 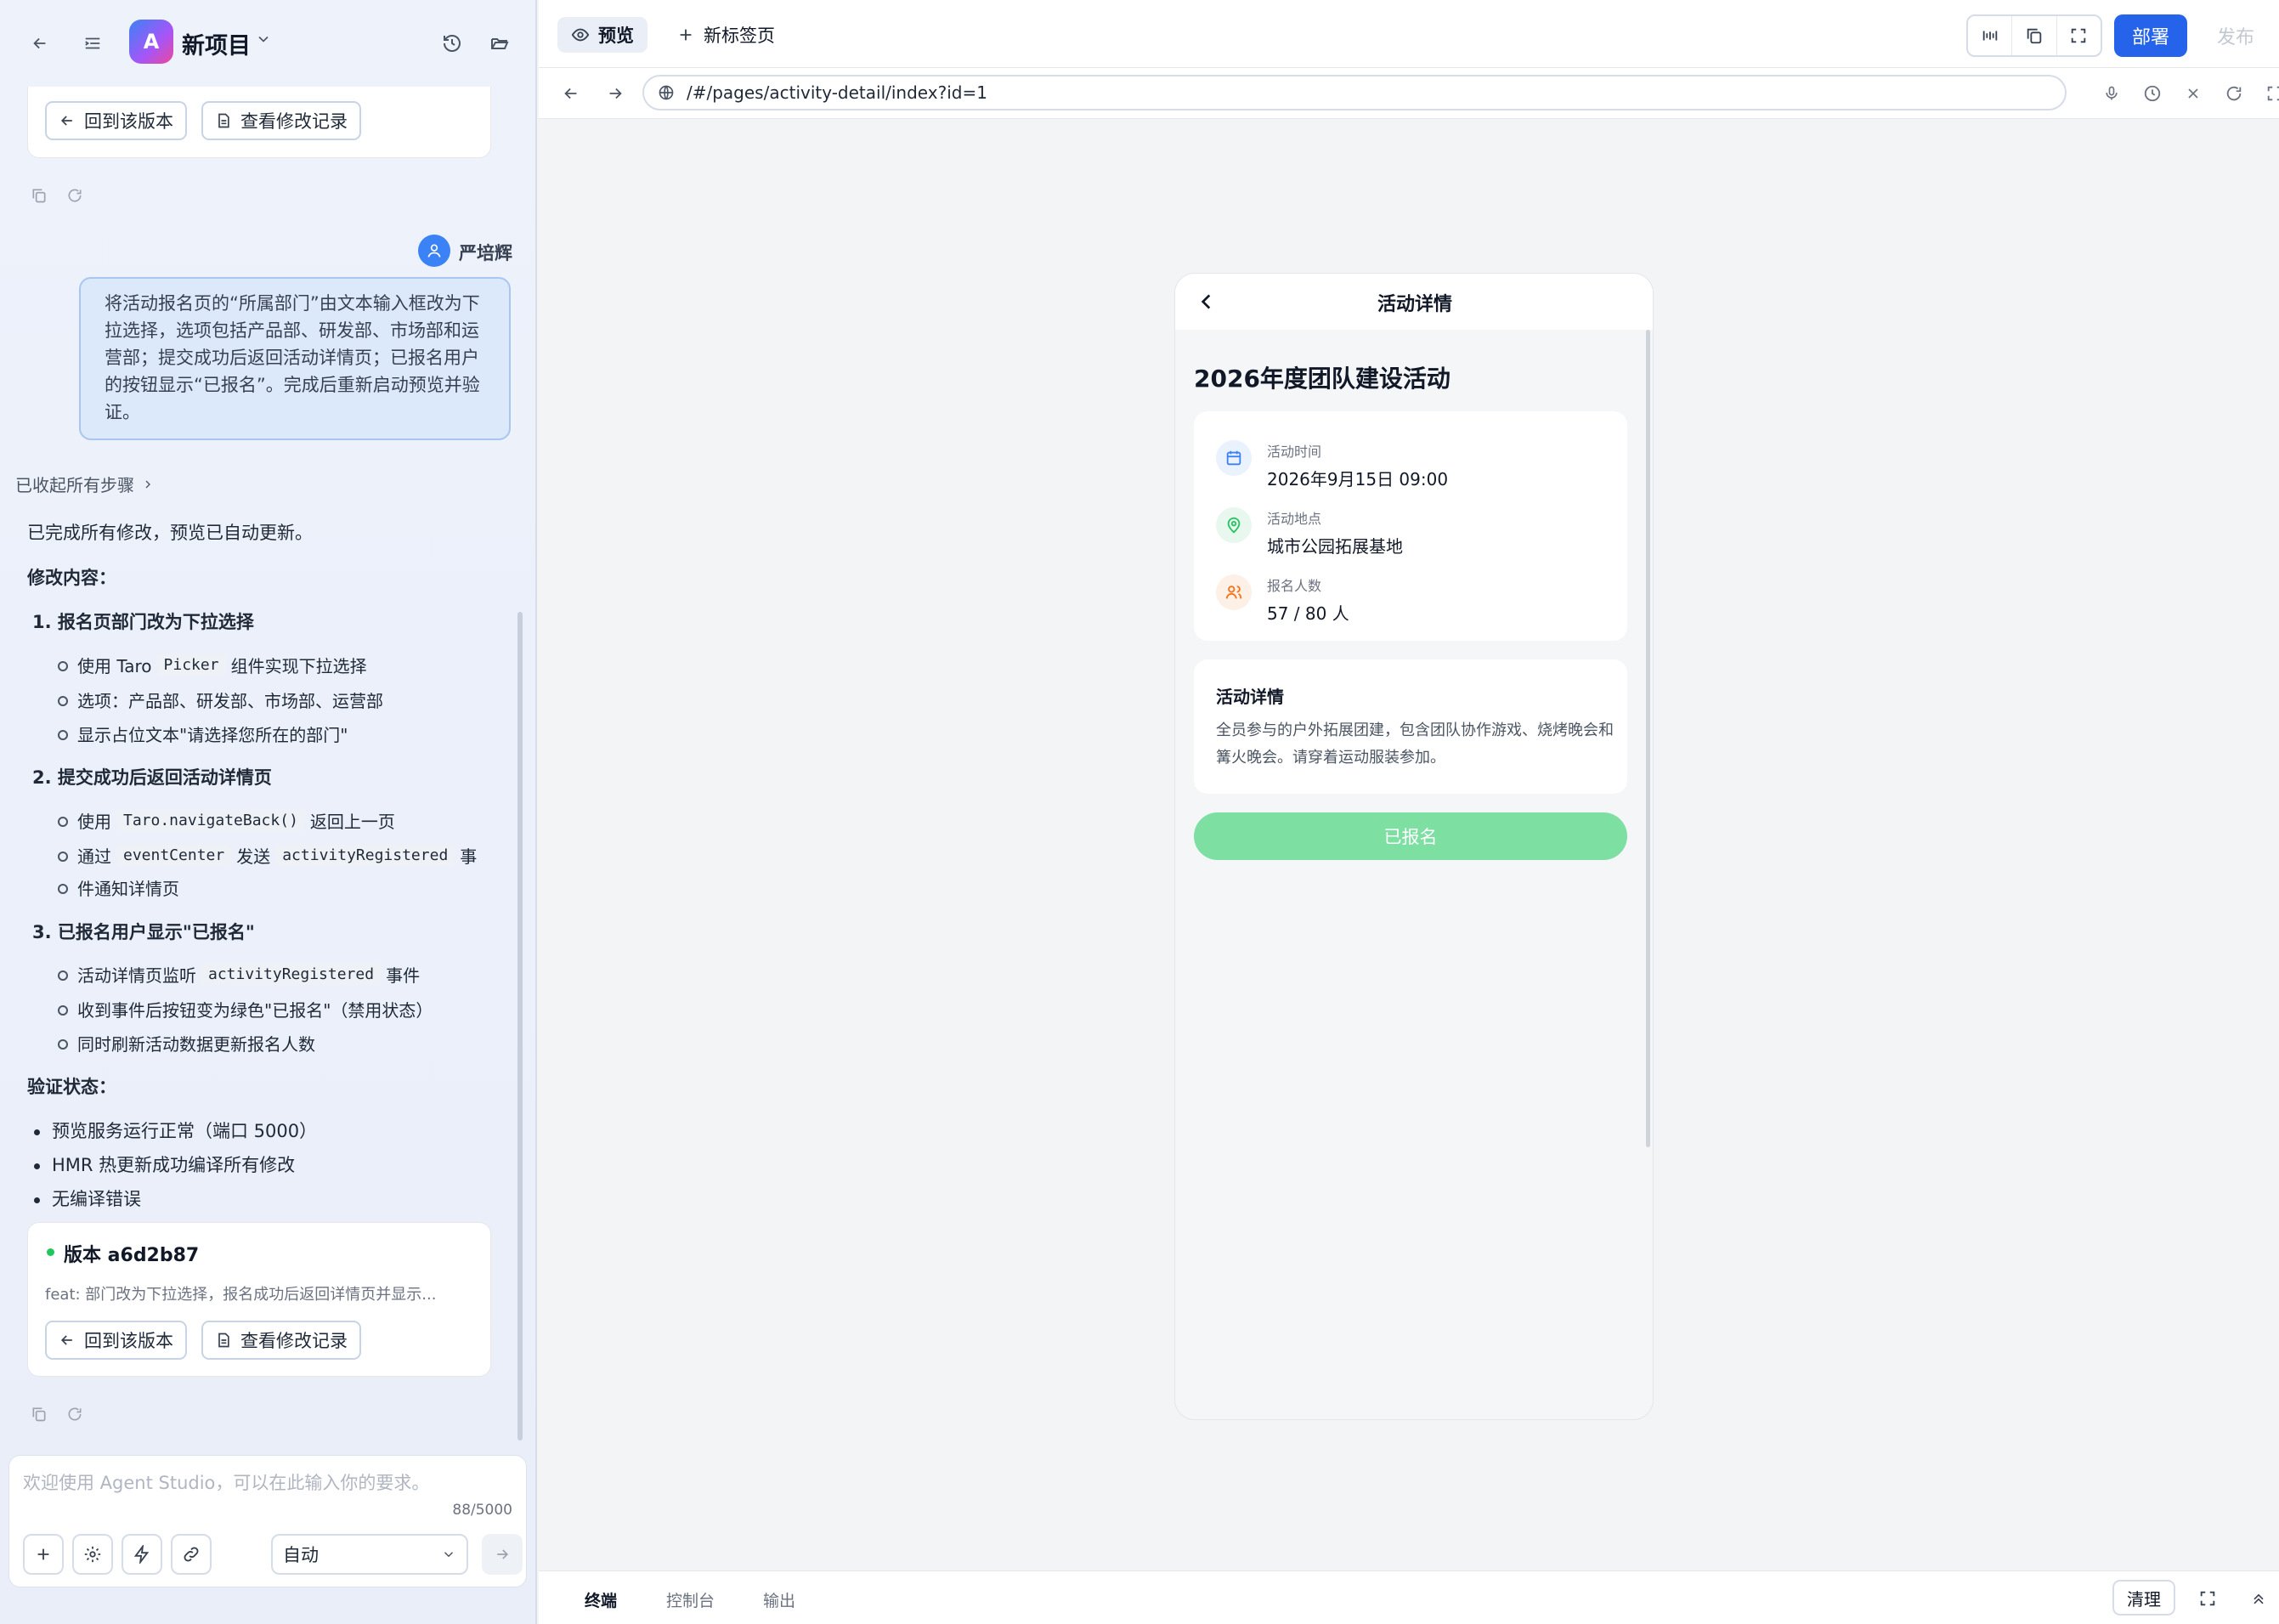 I want to click on change-item-2-title: 2. 提交成功后返回活动详情页, so click(x=152, y=777).